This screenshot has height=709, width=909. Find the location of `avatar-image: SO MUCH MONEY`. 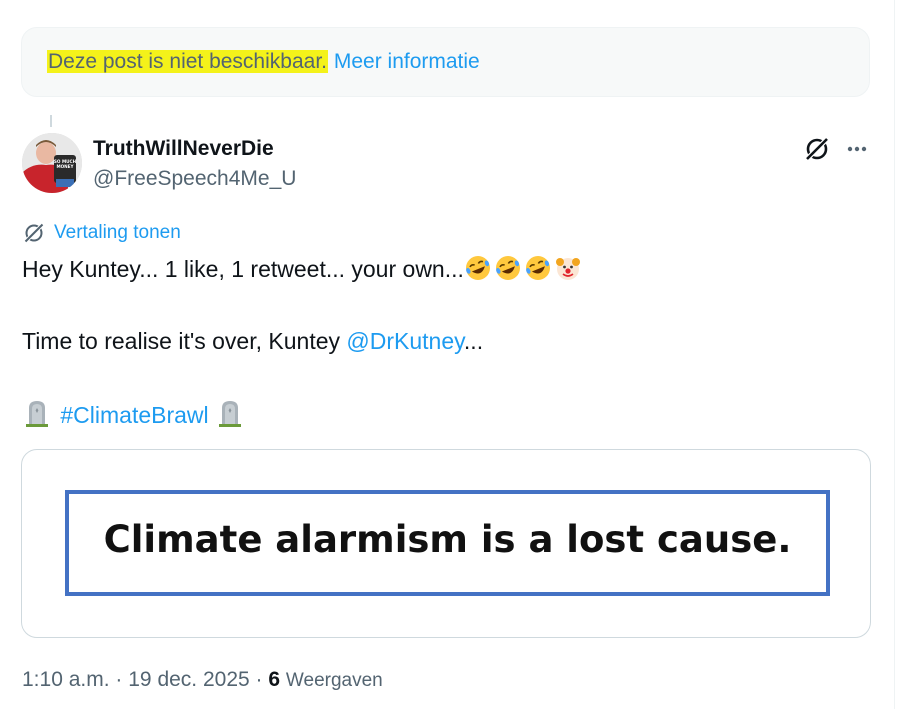

avatar-image: SO MUCH MONEY is located at coordinates (52, 163).